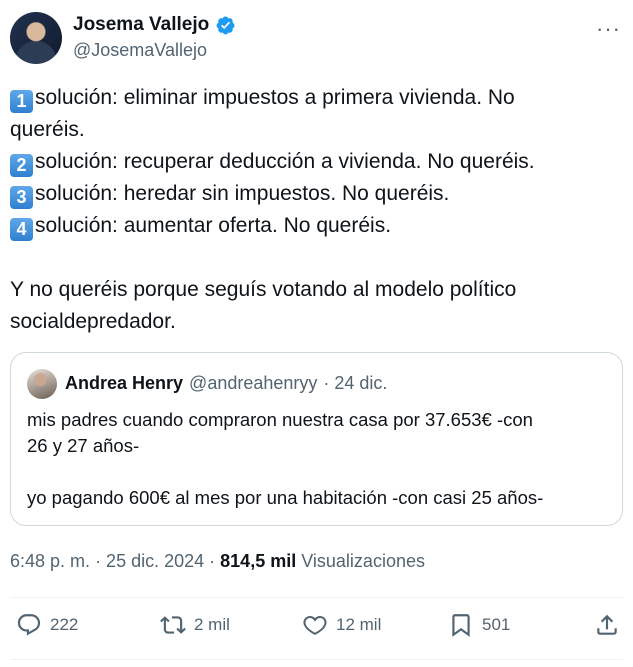 The width and height of the screenshot is (633, 667). Describe the element at coordinates (124, 383) in the screenshot. I see `quote-author-name: Andrea Henry` at that location.